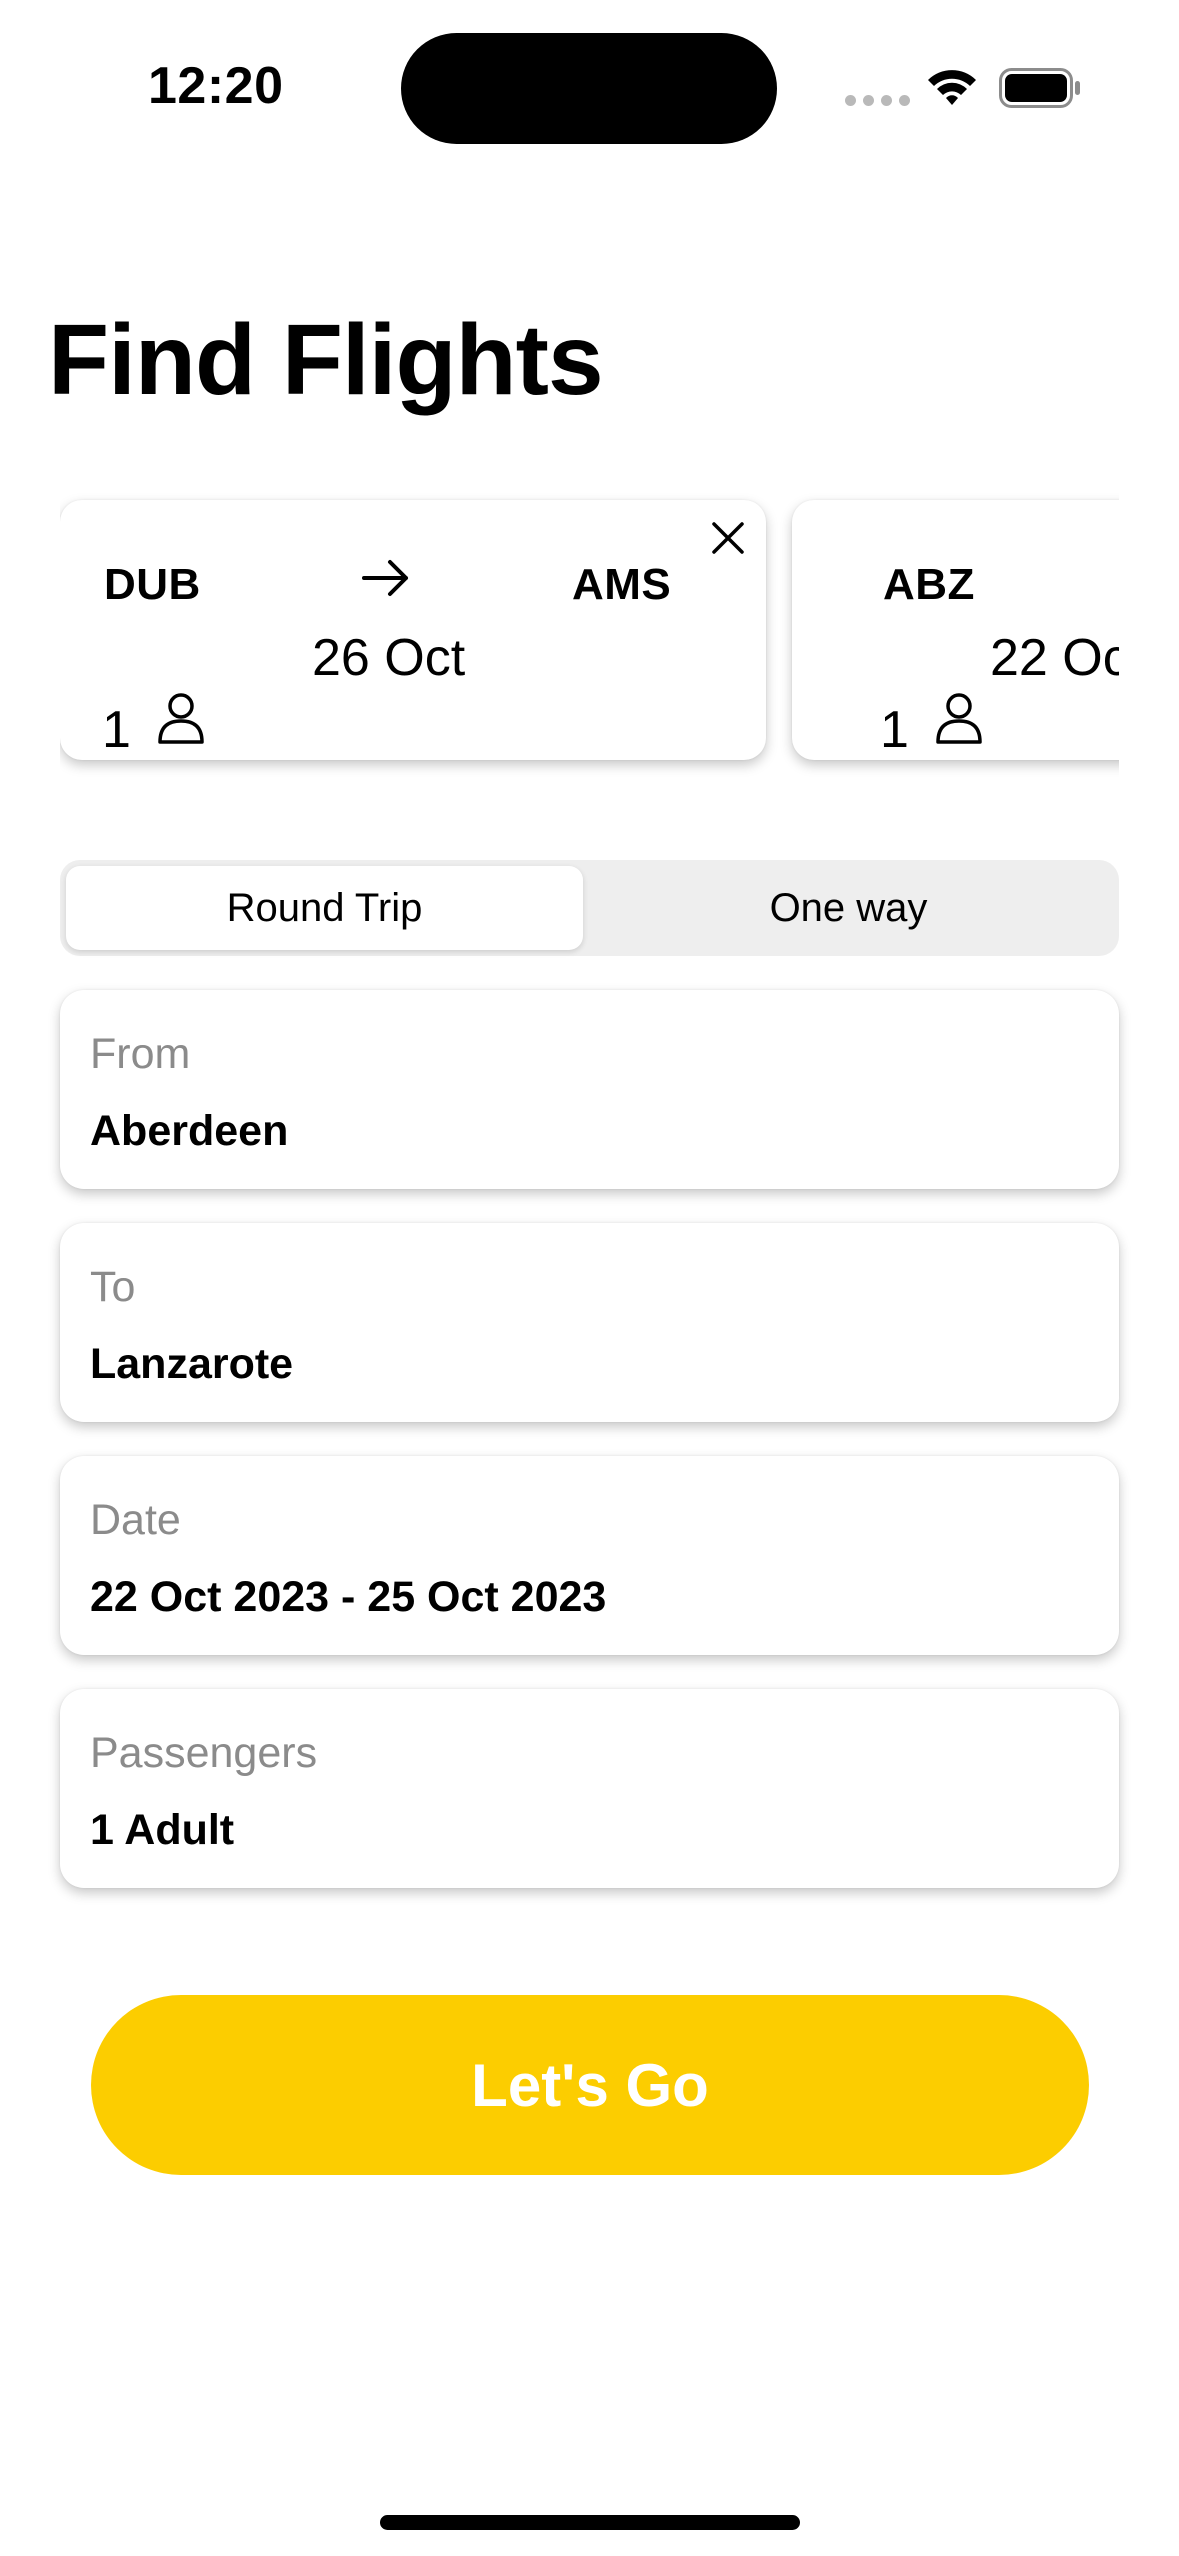 The height and width of the screenshot is (2556, 1179). What do you see at coordinates (589, 1788) in the screenshot?
I see `passengers-field: Passengers 1 Adult` at bounding box center [589, 1788].